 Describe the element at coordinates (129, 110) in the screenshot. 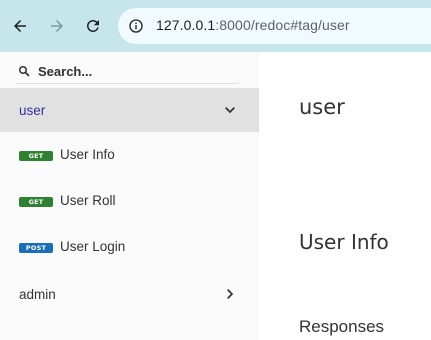

I see `sidebar-item-user: user` at that location.